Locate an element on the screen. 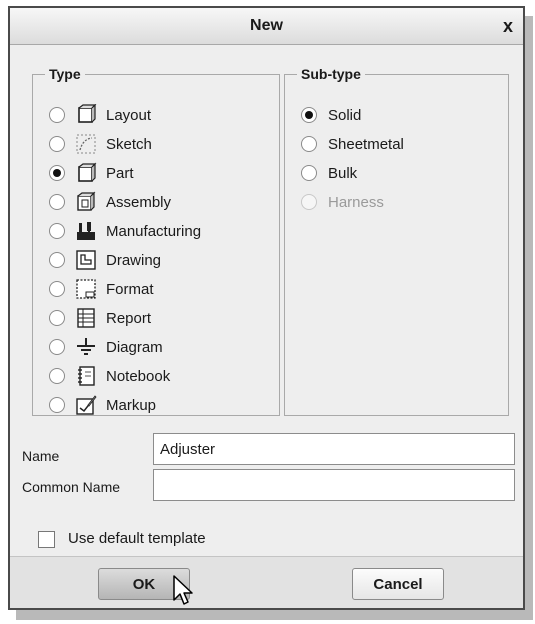  type-label-notebook: Notebook is located at coordinates (138, 376).